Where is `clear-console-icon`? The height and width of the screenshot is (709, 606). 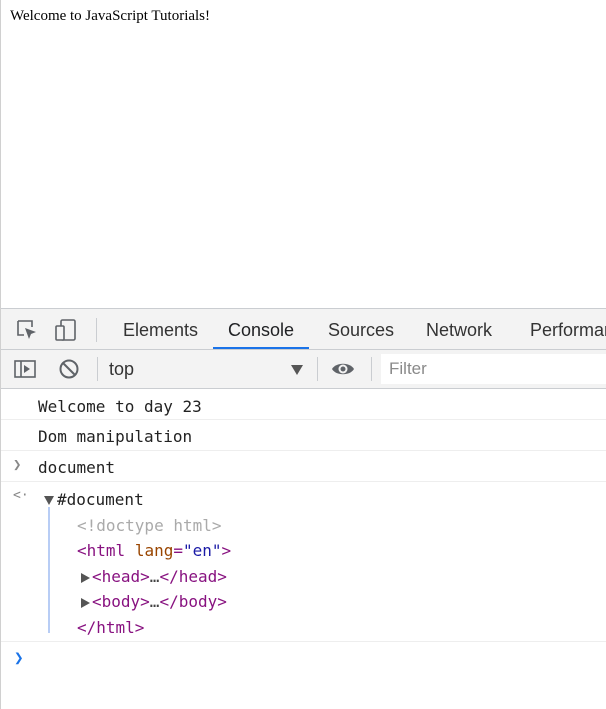 clear-console-icon is located at coordinates (69, 369).